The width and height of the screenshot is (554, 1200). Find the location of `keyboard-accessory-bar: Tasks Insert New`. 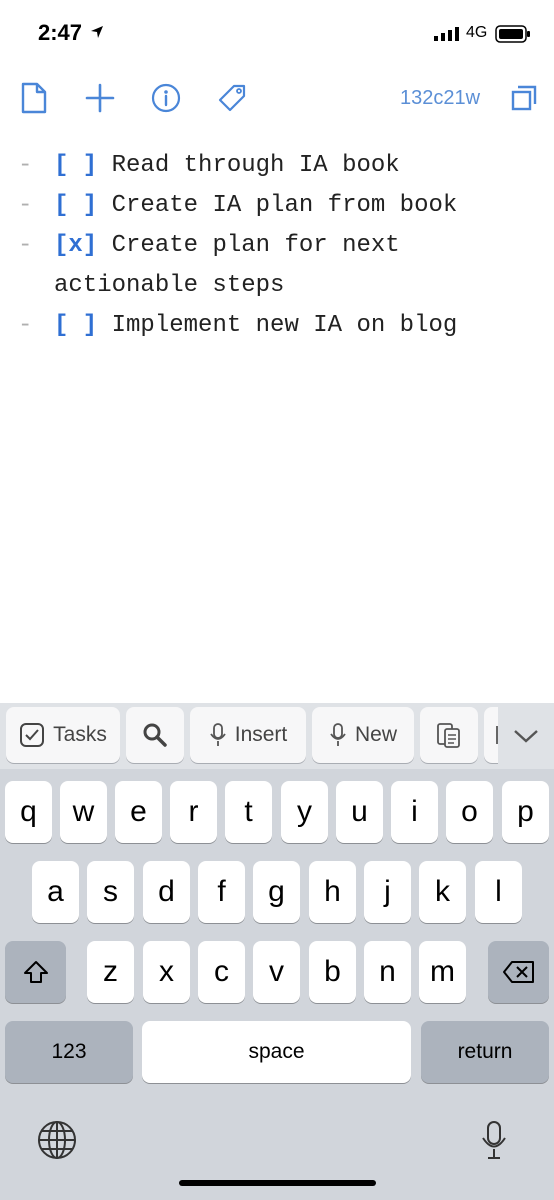

keyboard-accessory-bar: Tasks Insert New is located at coordinates (277, 736).